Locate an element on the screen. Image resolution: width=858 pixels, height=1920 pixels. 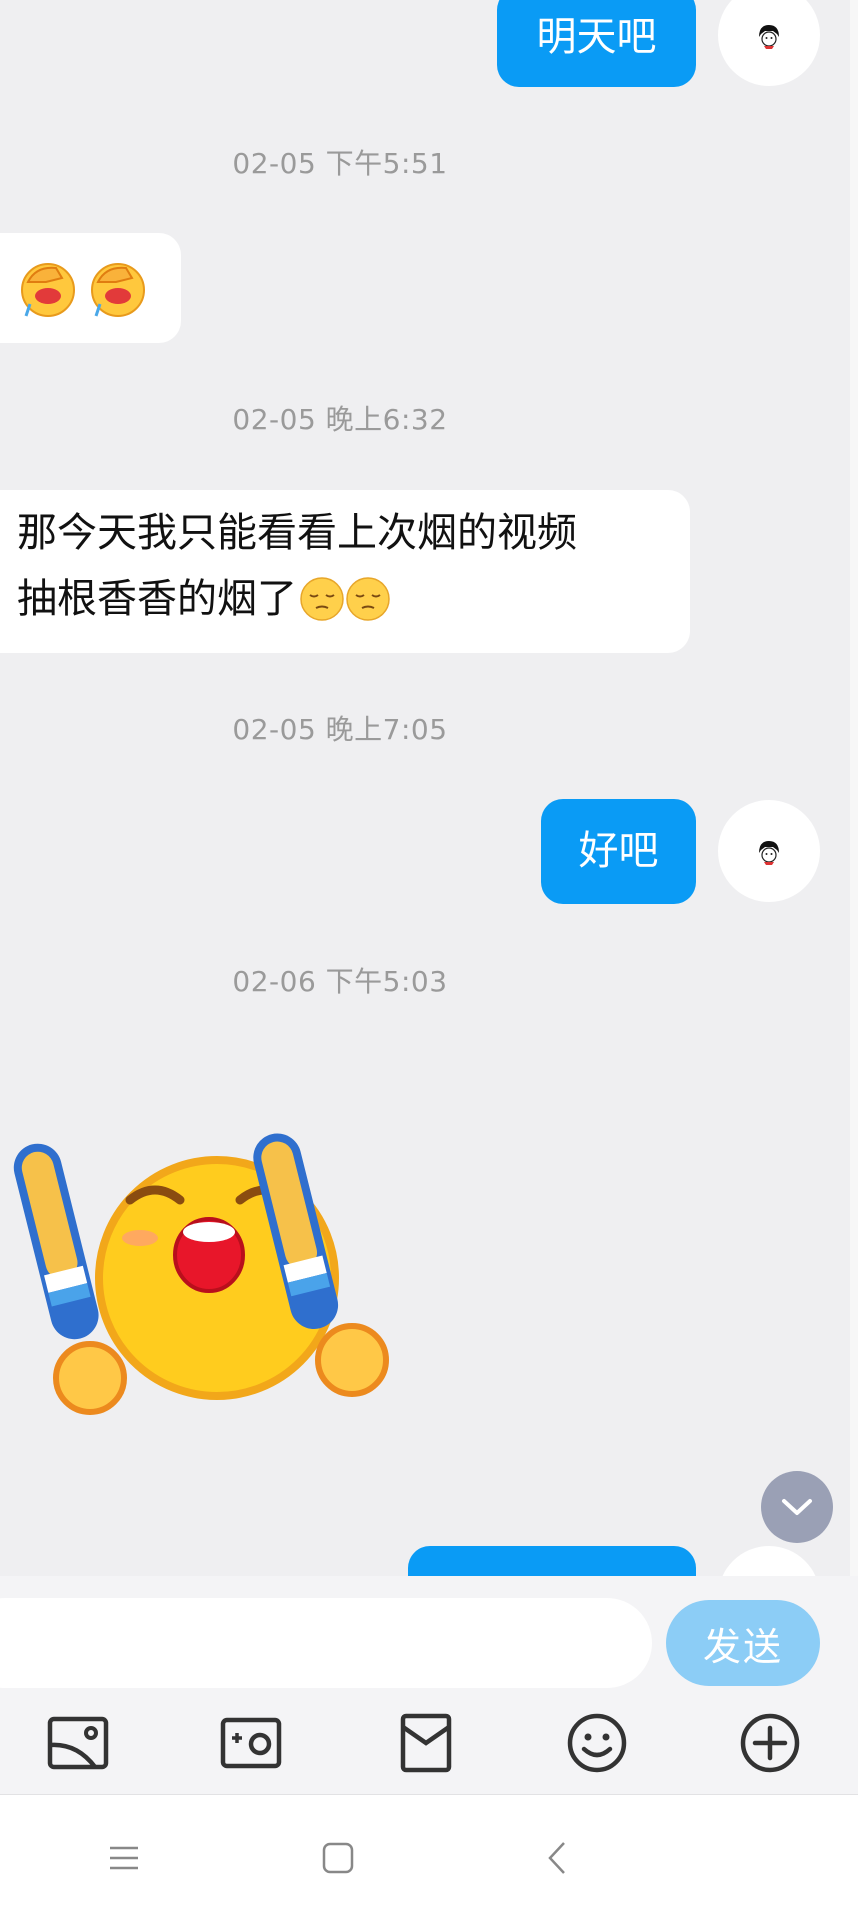
red-packet-icon is located at coordinates (426, 1743).